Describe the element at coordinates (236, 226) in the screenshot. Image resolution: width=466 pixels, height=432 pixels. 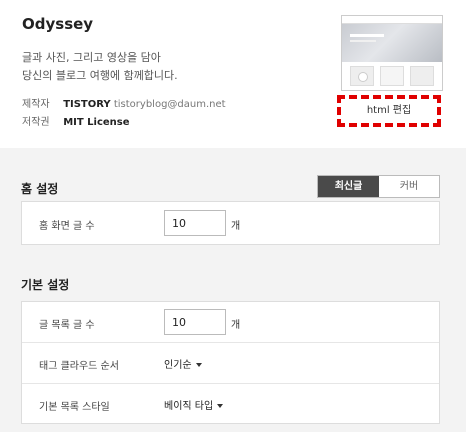
I see `home-post-count-unit: 개` at that location.